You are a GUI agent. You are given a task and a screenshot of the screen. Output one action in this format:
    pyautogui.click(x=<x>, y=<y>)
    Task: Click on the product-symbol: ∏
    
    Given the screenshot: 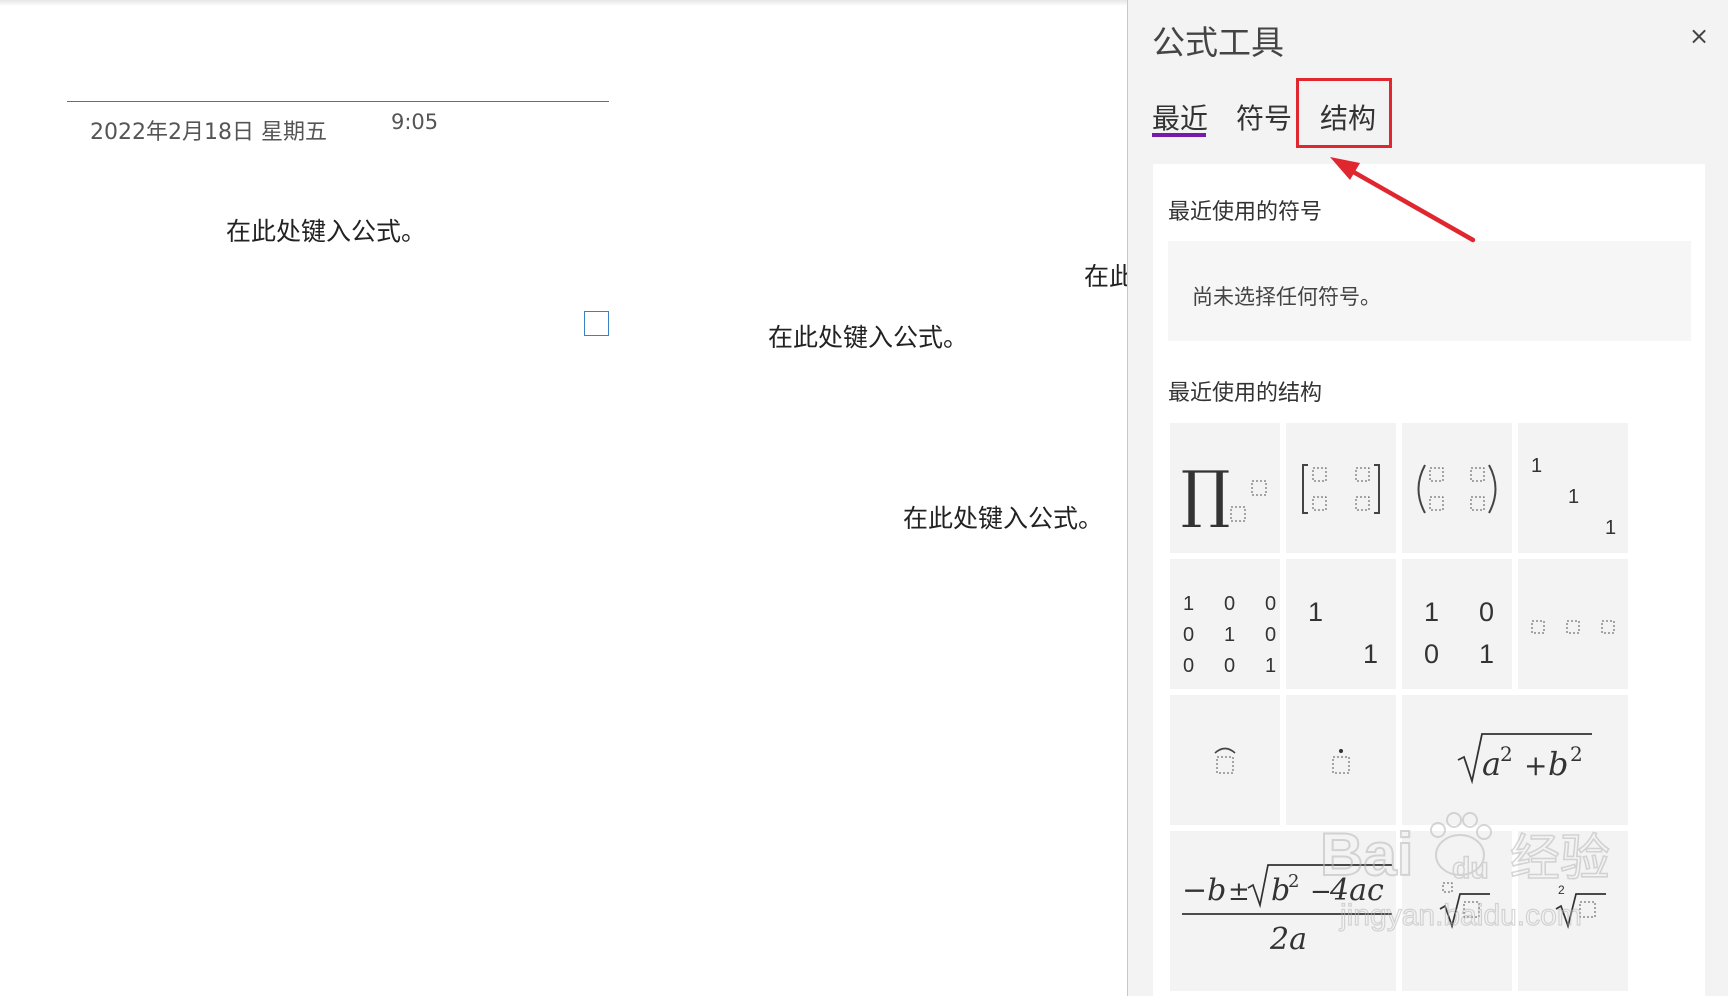 What is the action you would take?
    pyautogui.click(x=1205, y=493)
    